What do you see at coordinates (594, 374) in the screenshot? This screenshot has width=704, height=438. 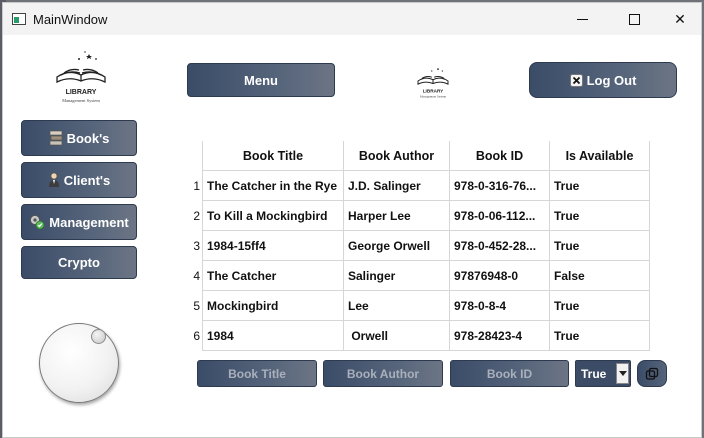 I see `dropdown-value: True` at bounding box center [594, 374].